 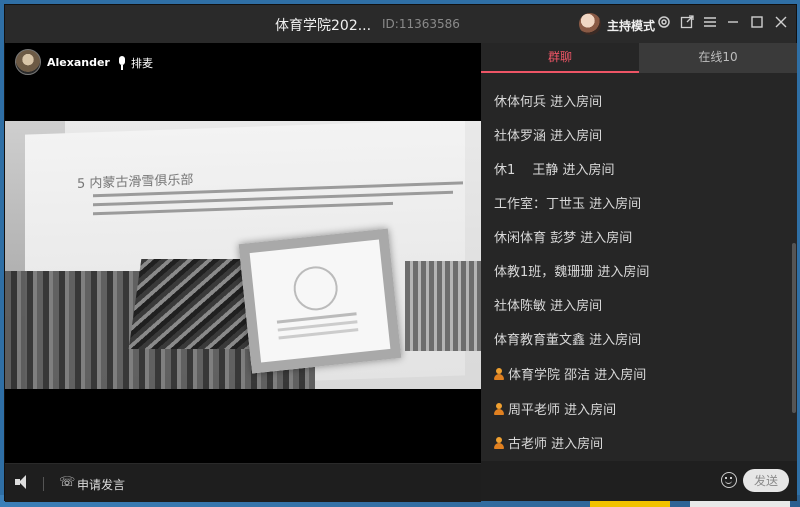 I want to click on host-avatar, so click(x=590, y=24).